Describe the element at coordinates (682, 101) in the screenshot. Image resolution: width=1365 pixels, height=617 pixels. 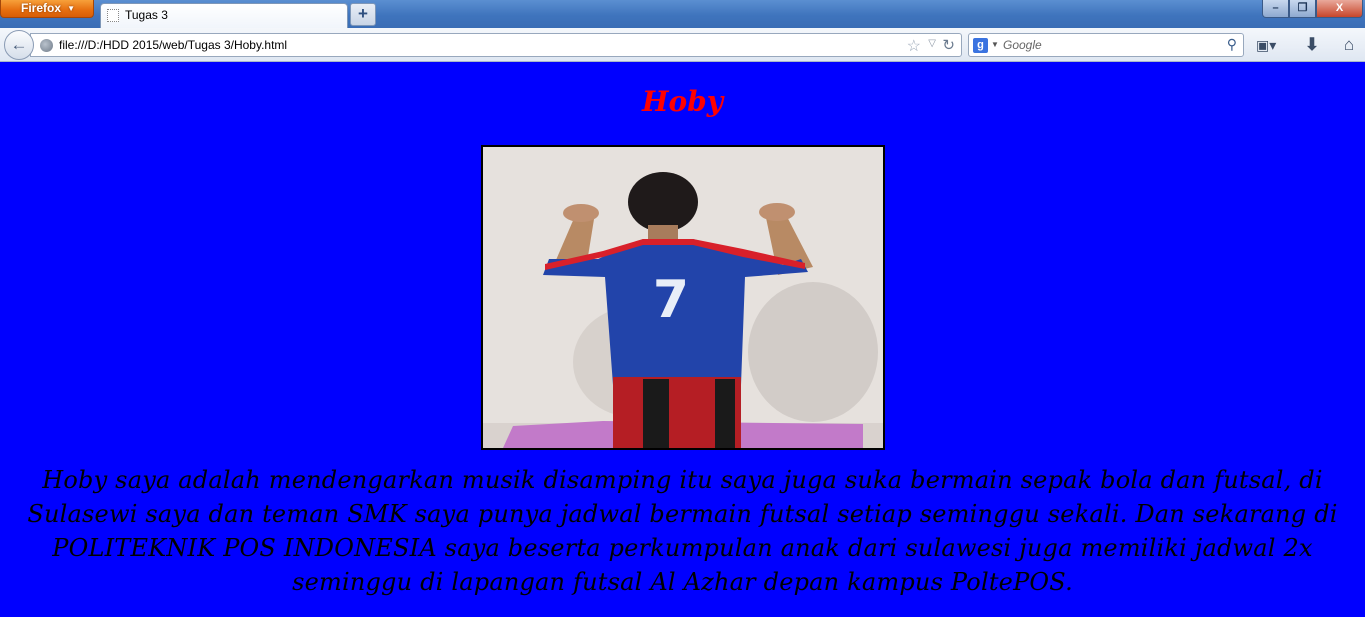
I see `page-title: Hoby` at that location.